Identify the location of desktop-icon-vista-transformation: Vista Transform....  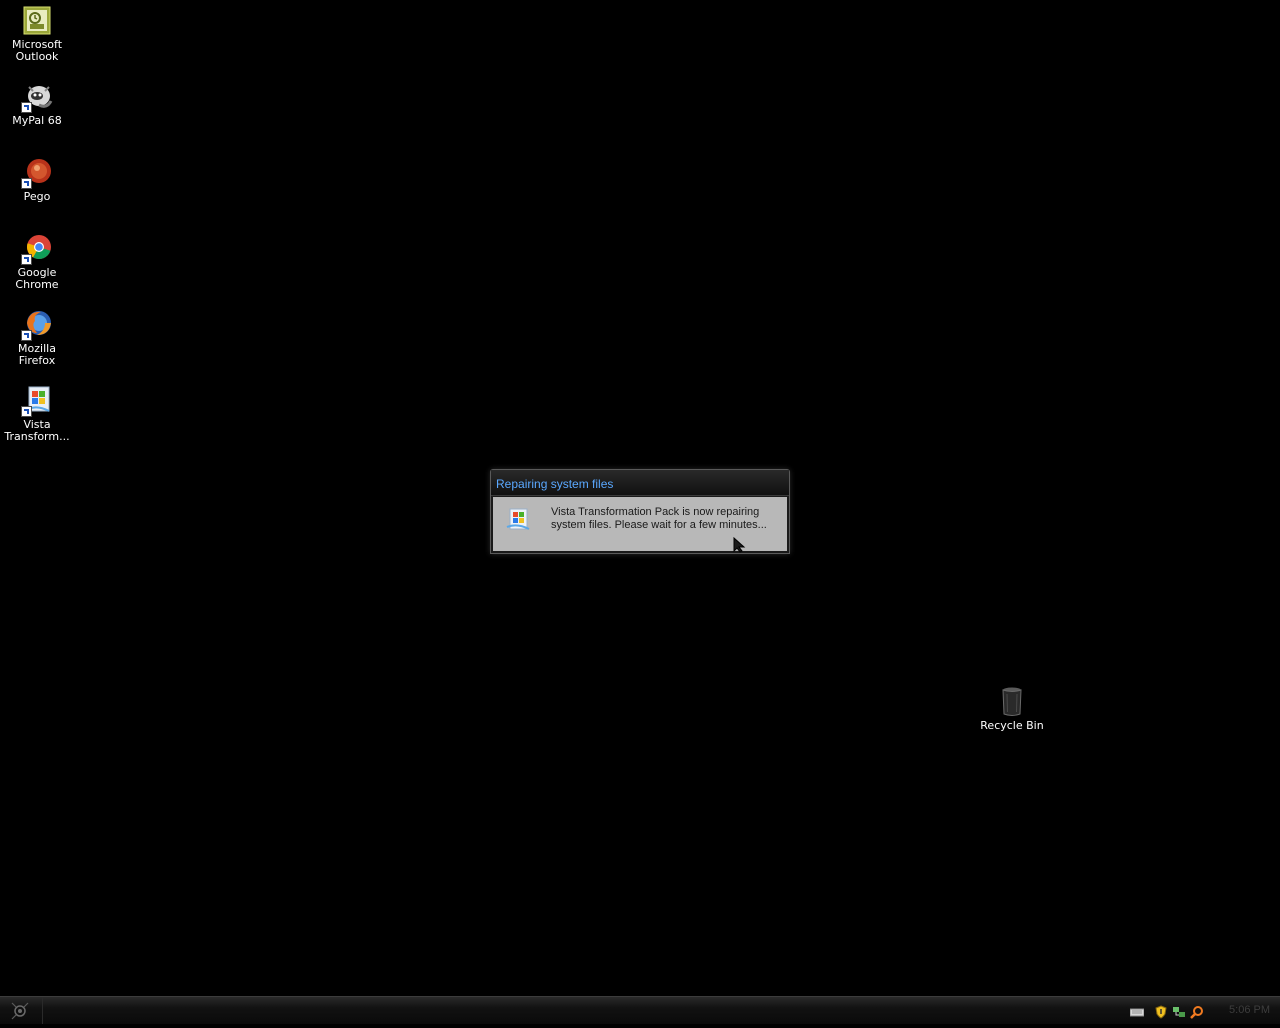
(37, 414).